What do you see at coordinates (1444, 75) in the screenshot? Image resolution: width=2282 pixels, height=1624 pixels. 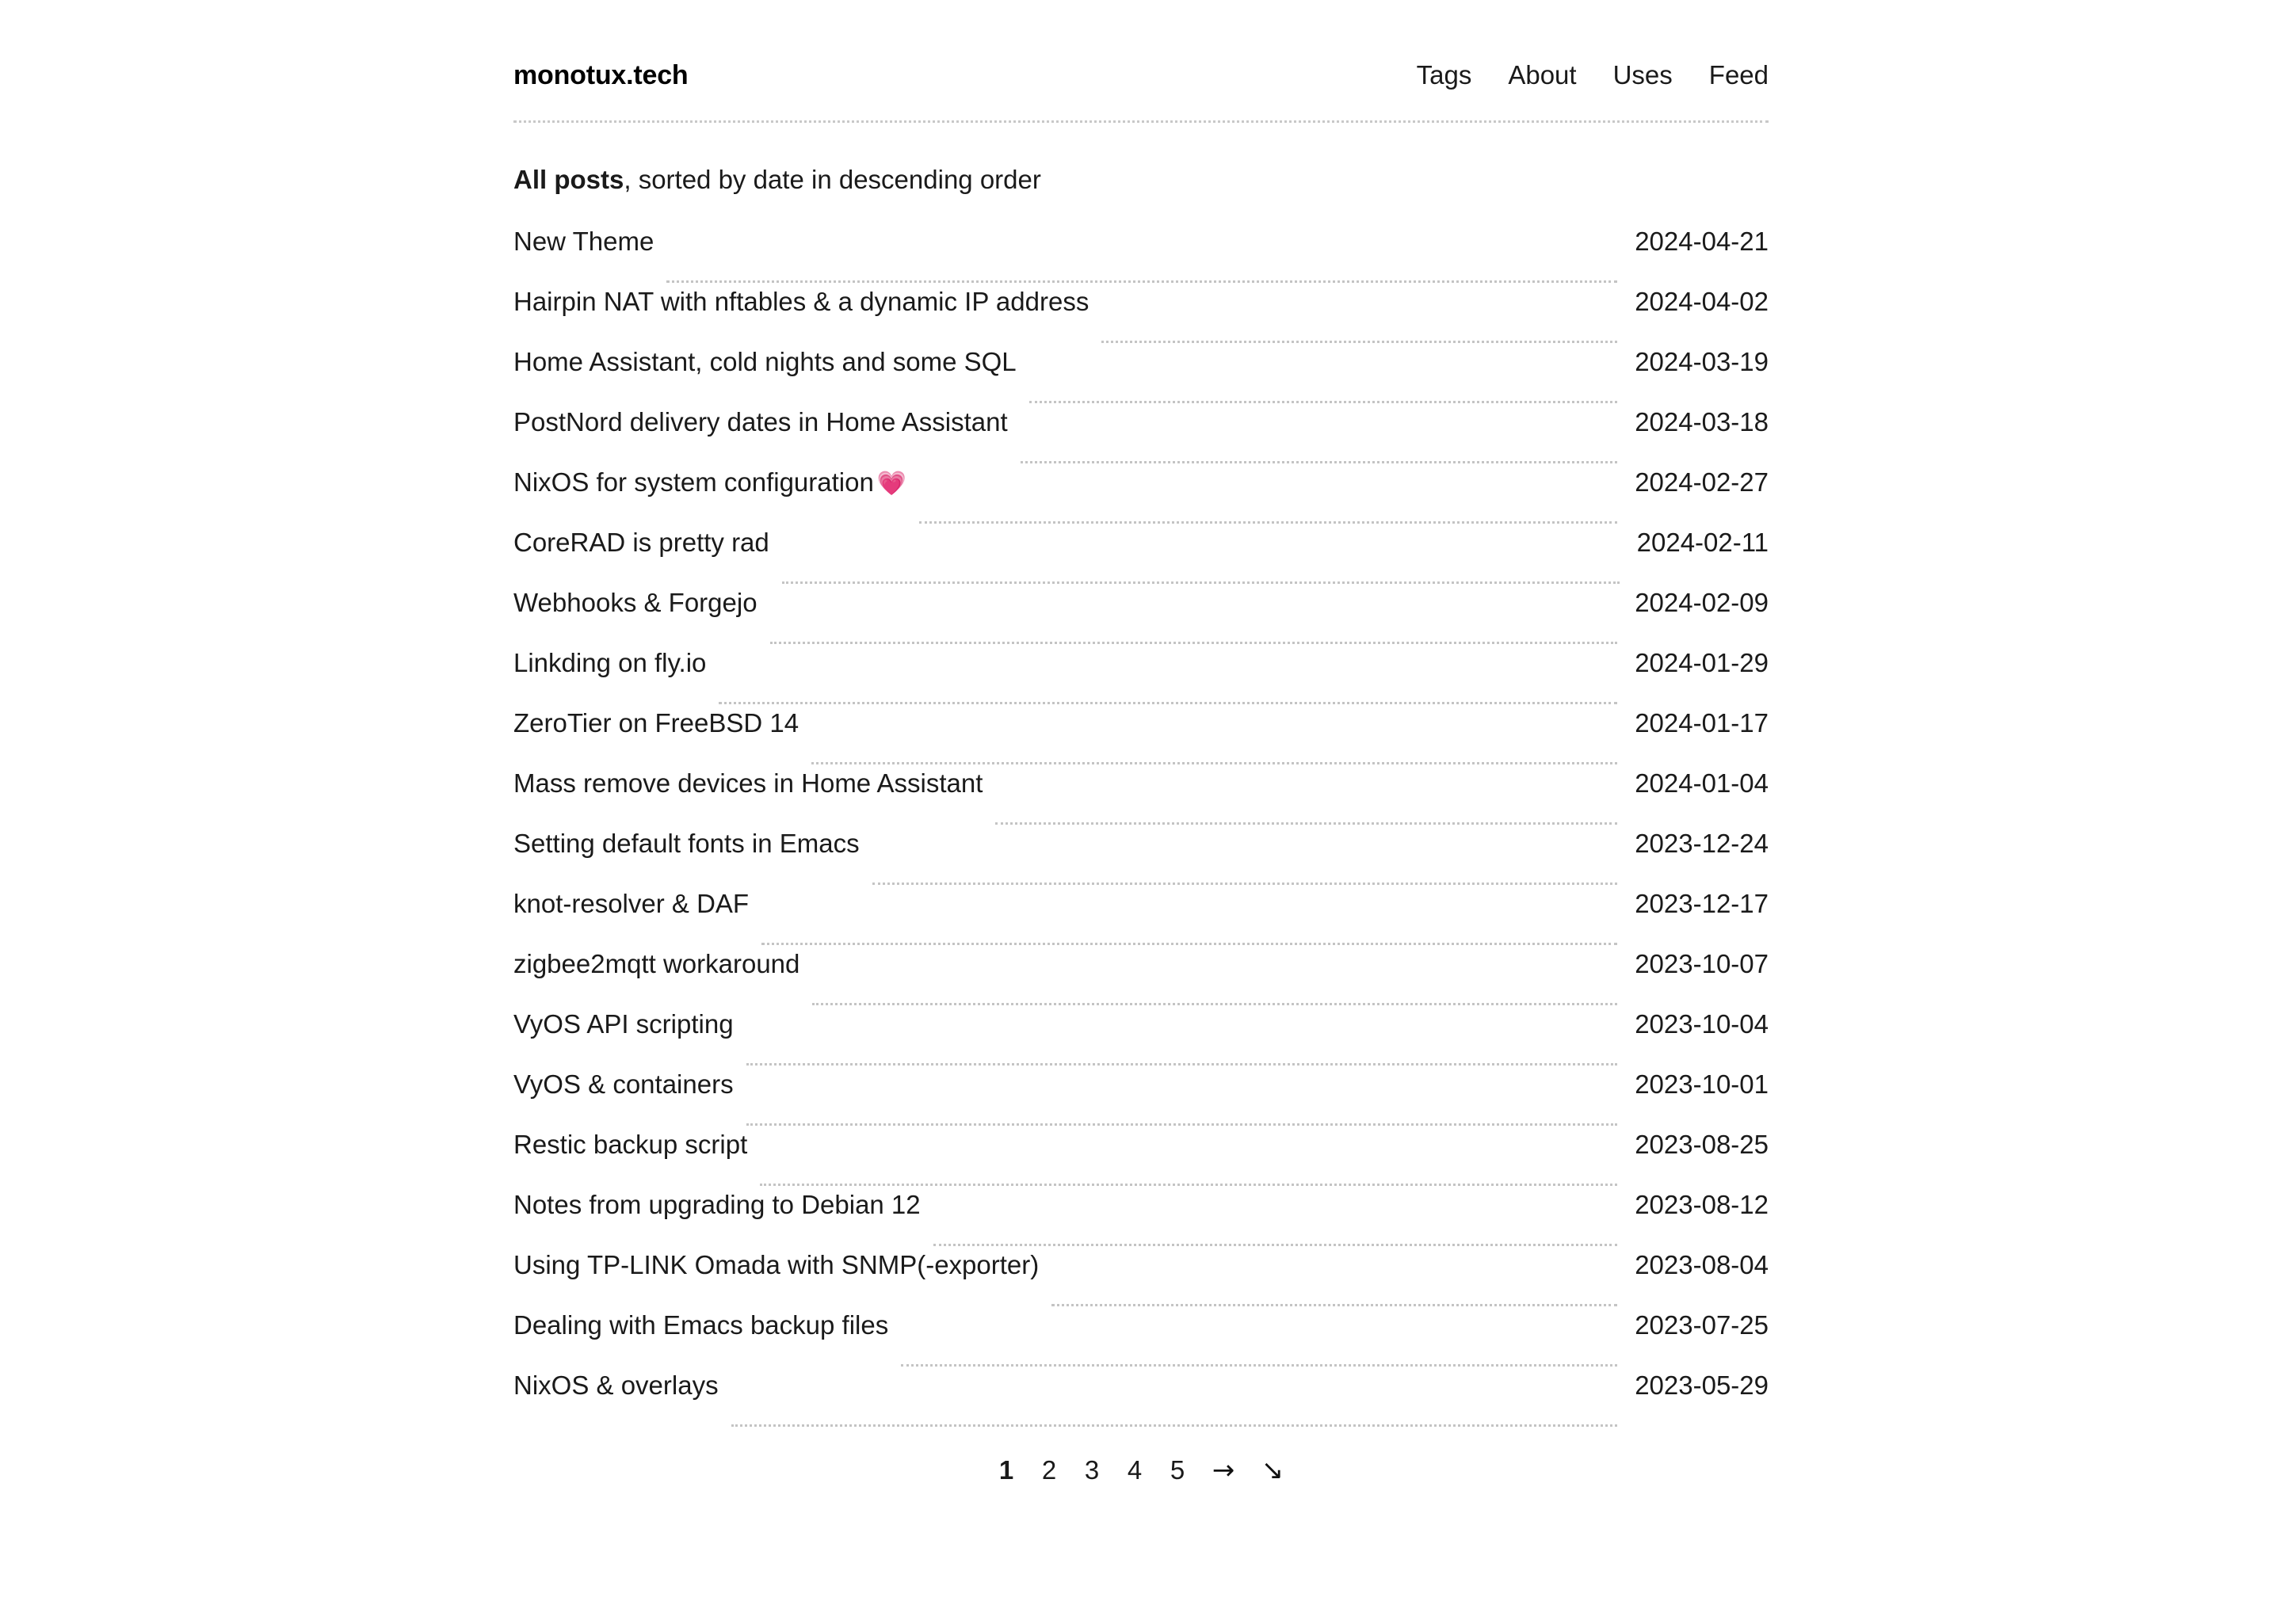 I see `nav-item-tags: Tags` at bounding box center [1444, 75].